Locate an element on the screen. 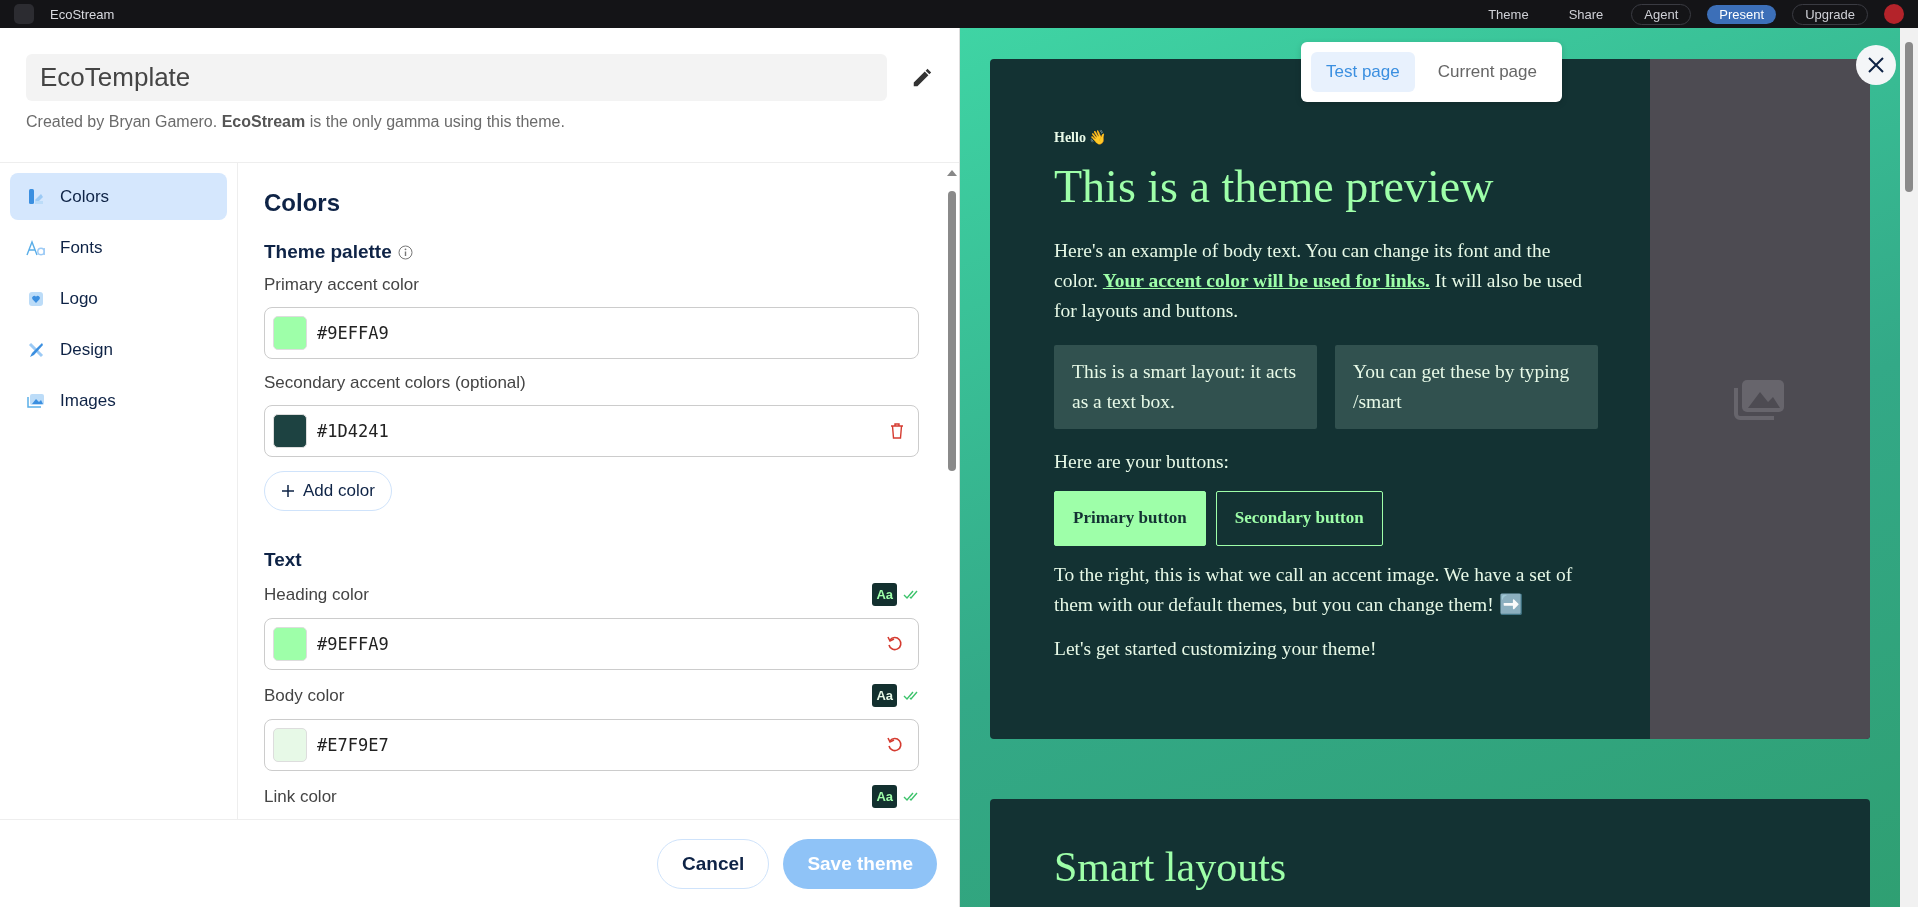 This screenshot has height=907, width=1918. brush-icon is located at coordinates (36, 349).